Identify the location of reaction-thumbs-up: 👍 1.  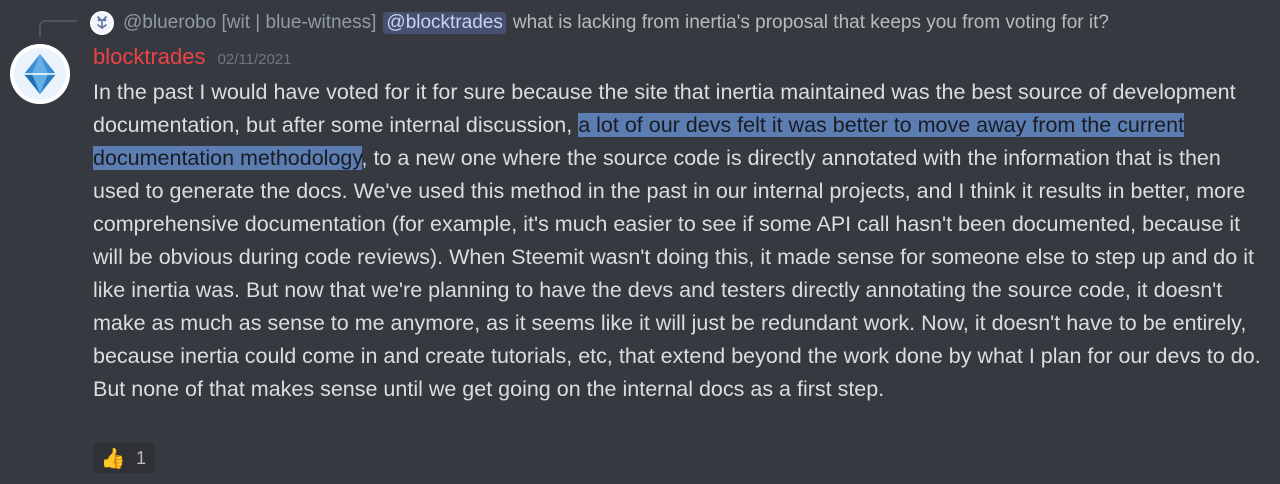
(124, 458).